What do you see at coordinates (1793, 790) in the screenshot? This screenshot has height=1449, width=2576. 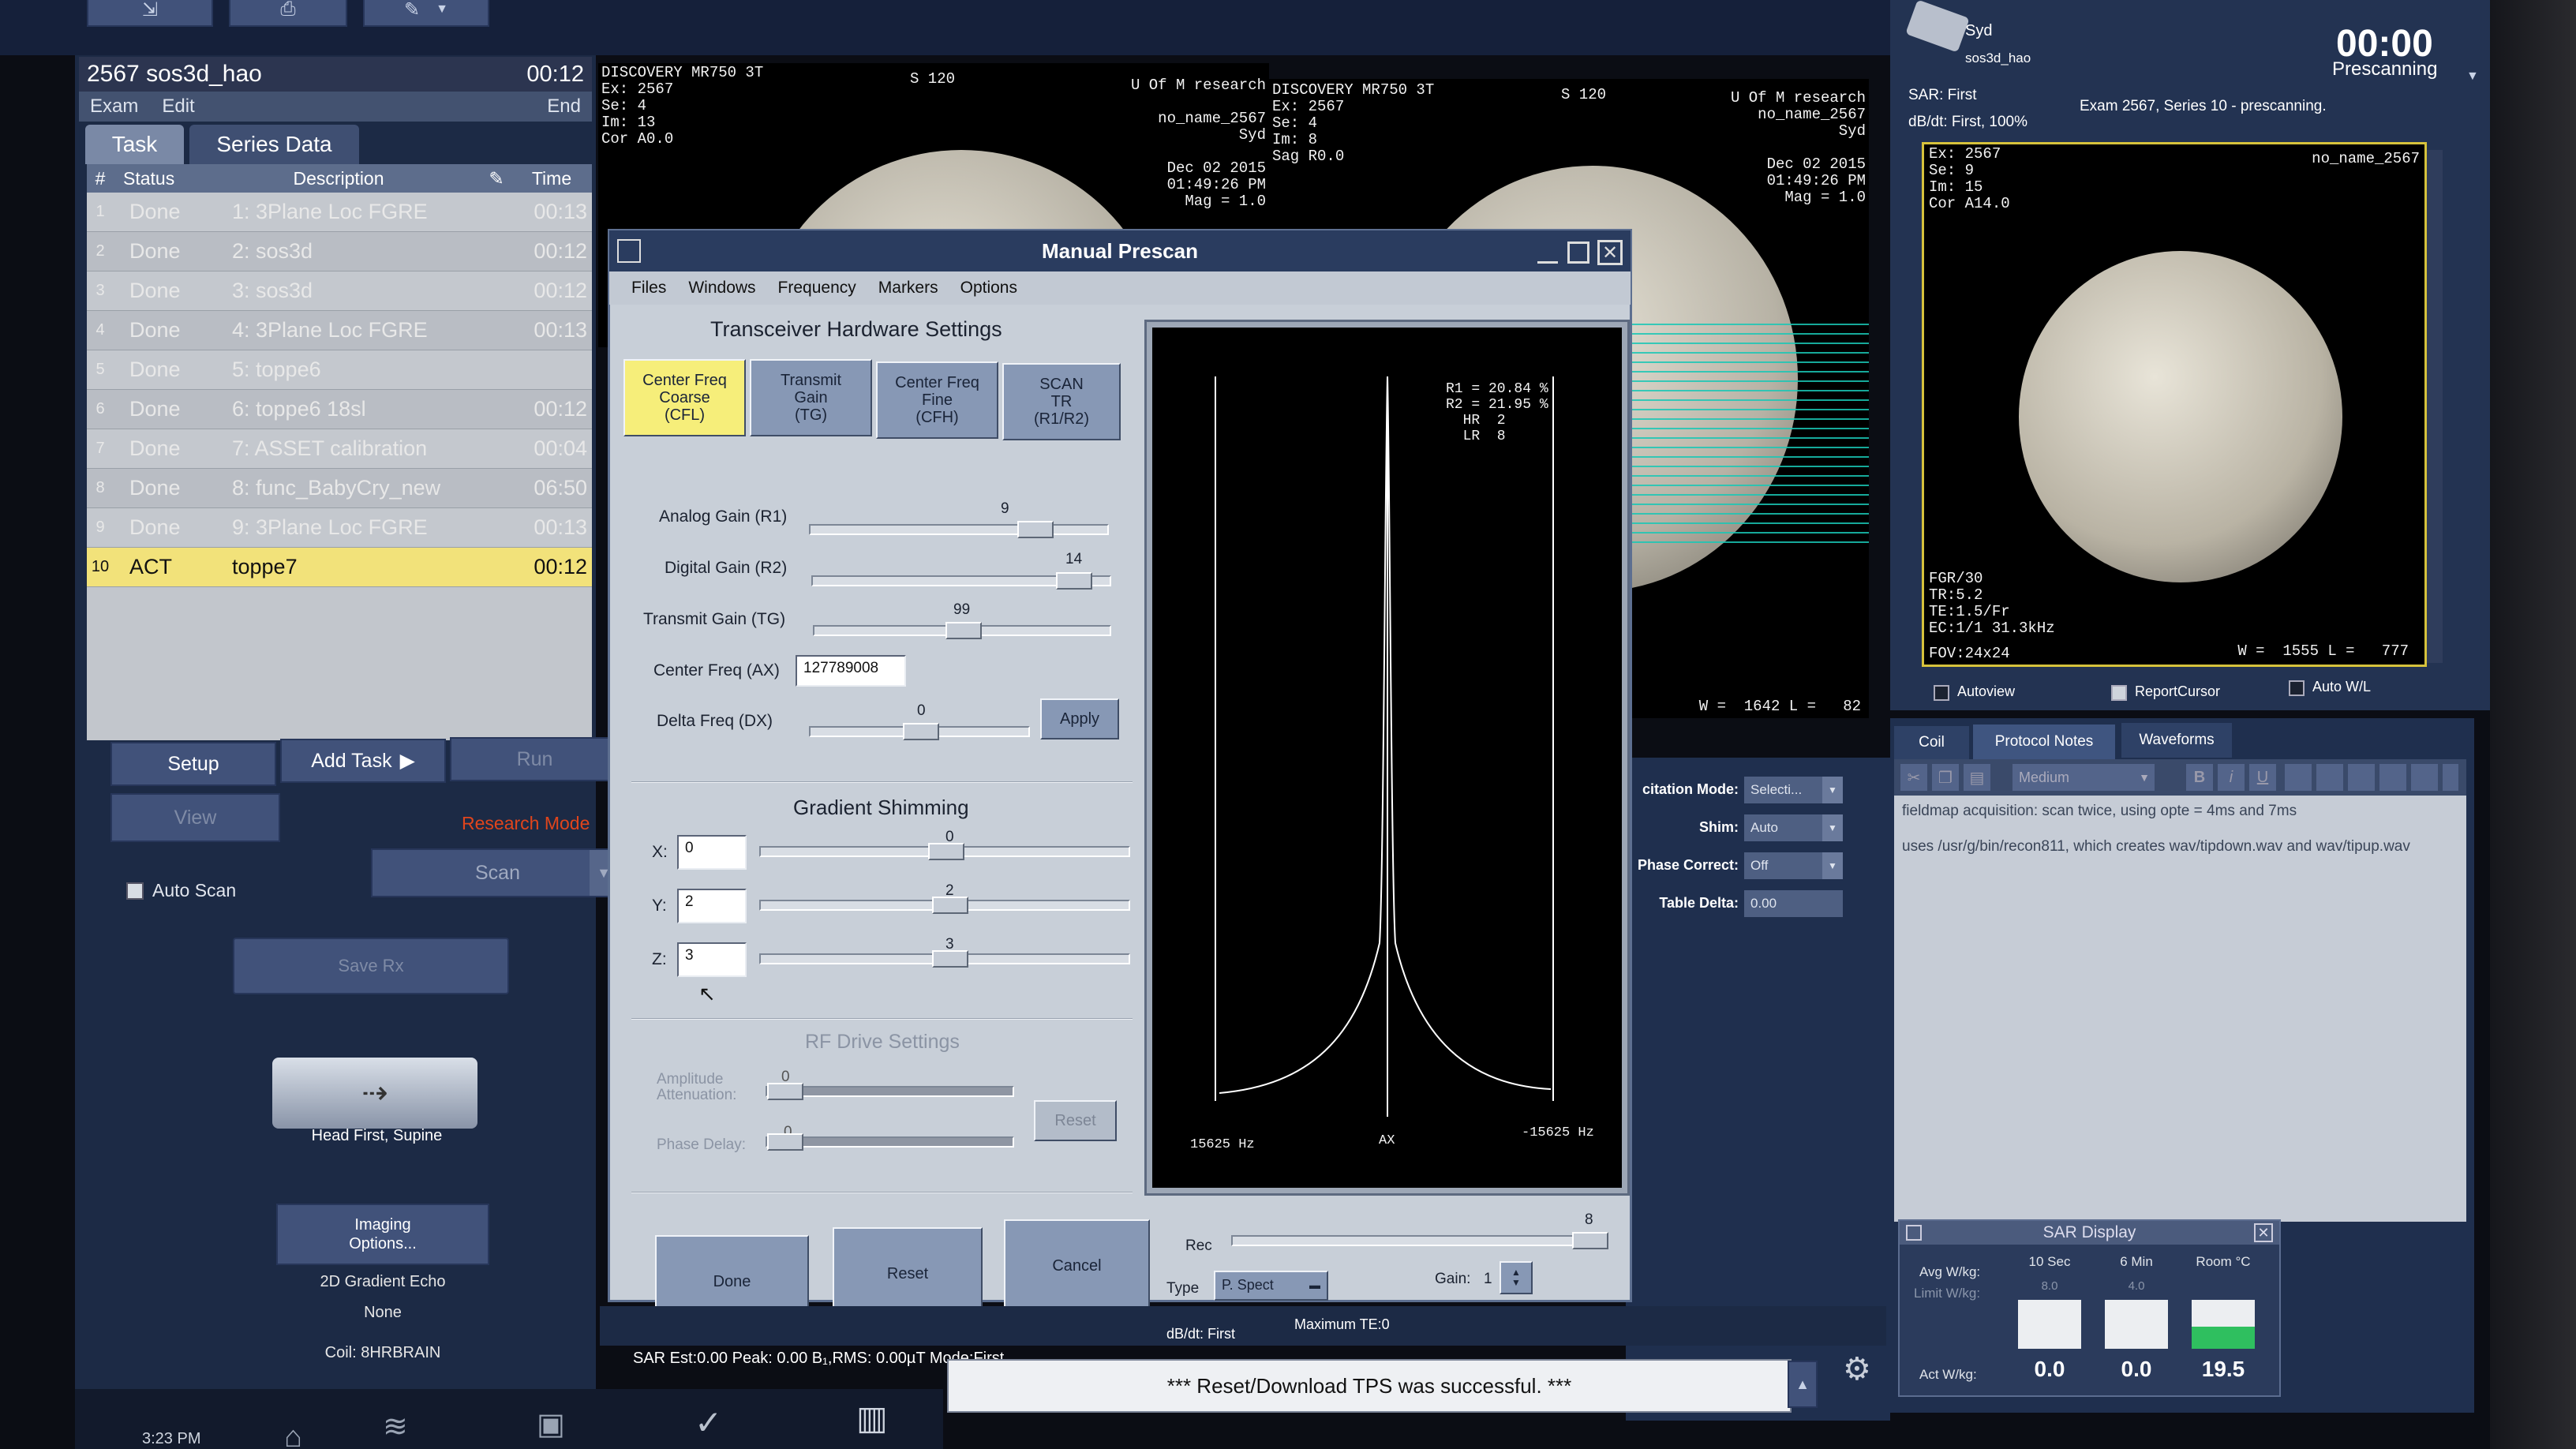 I see `param-value: Selecti... ▼` at bounding box center [1793, 790].